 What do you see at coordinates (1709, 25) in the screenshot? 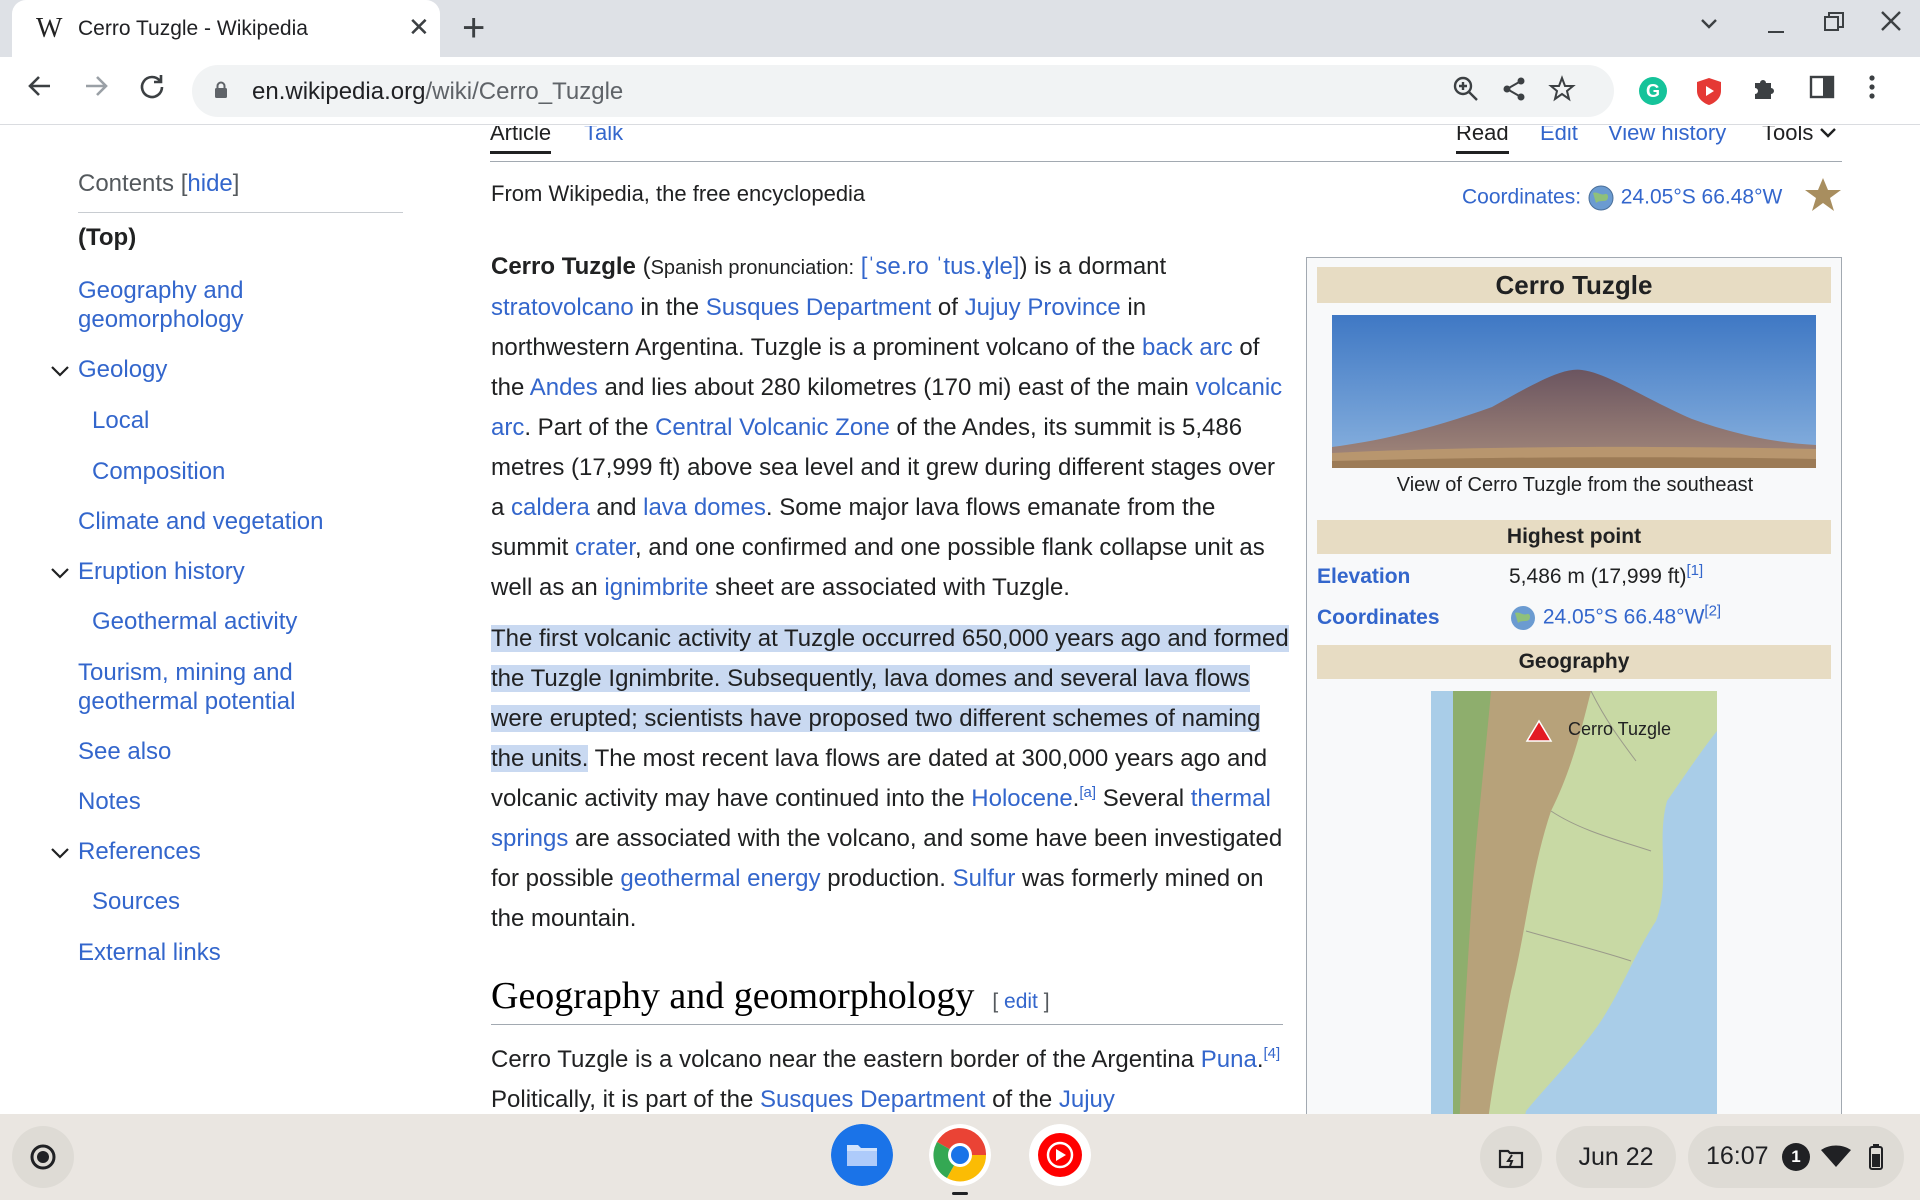
I see `tab-search-chevron-icon` at bounding box center [1709, 25].